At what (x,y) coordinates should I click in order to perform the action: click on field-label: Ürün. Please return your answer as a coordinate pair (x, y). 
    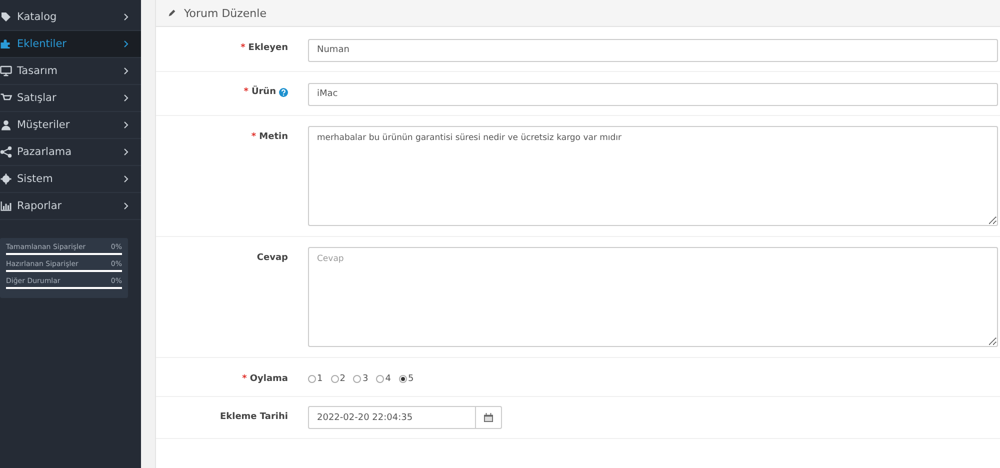
    Looking at the image, I should click on (263, 92).